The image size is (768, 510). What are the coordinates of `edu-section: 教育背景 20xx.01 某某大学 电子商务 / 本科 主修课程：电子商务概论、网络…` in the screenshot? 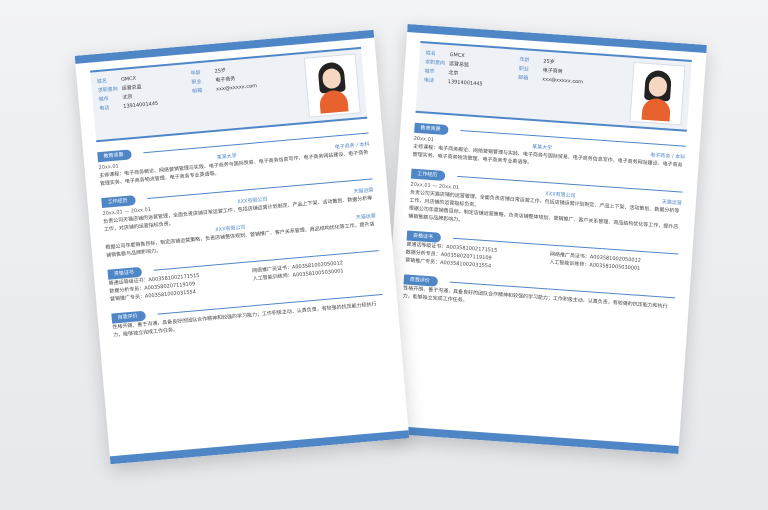 It's located at (549, 150).